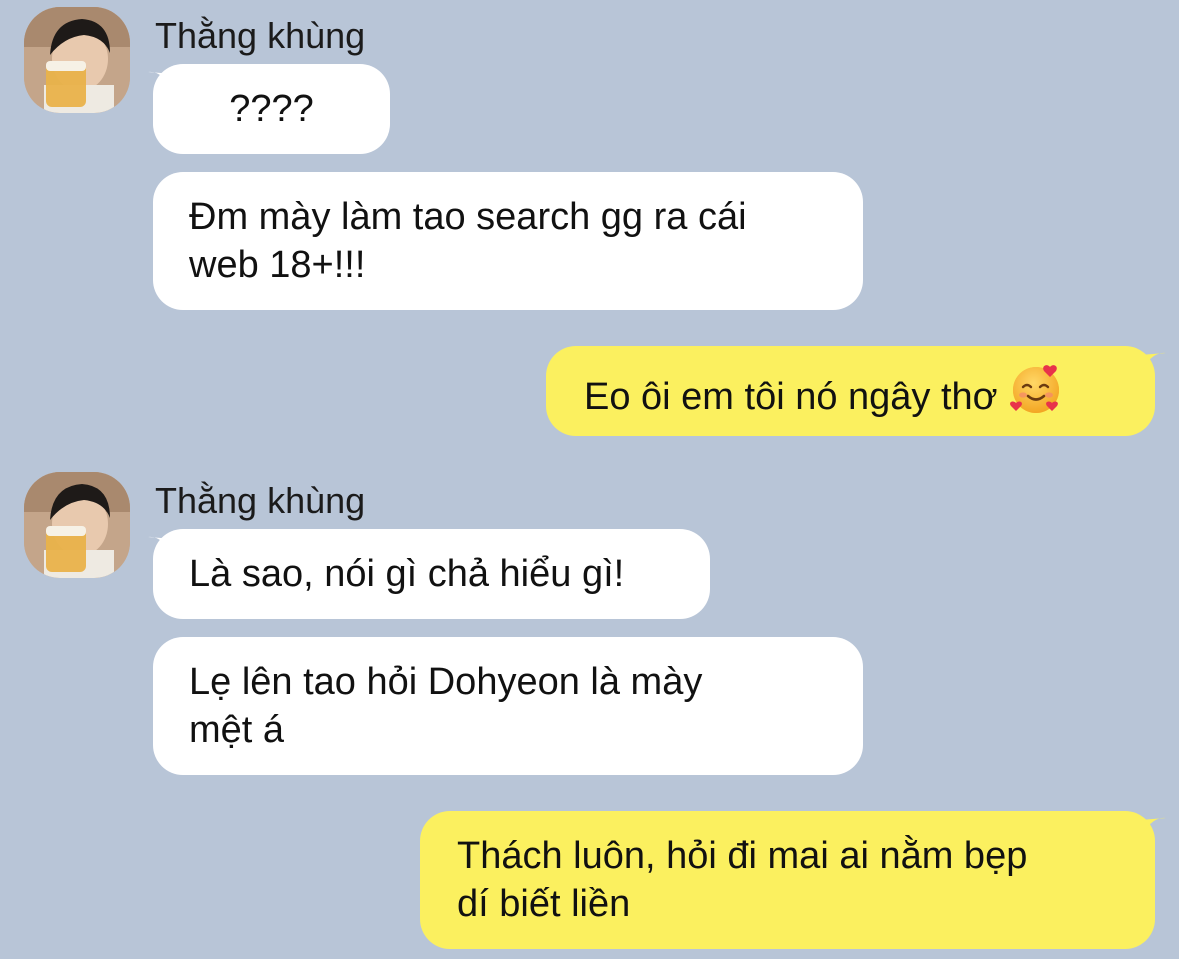 Image resolution: width=1179 pixels, height=959 pixels. I want to click on message-bubble: Eo ôi em tôi nó ngây thơ, so click(850, 391).